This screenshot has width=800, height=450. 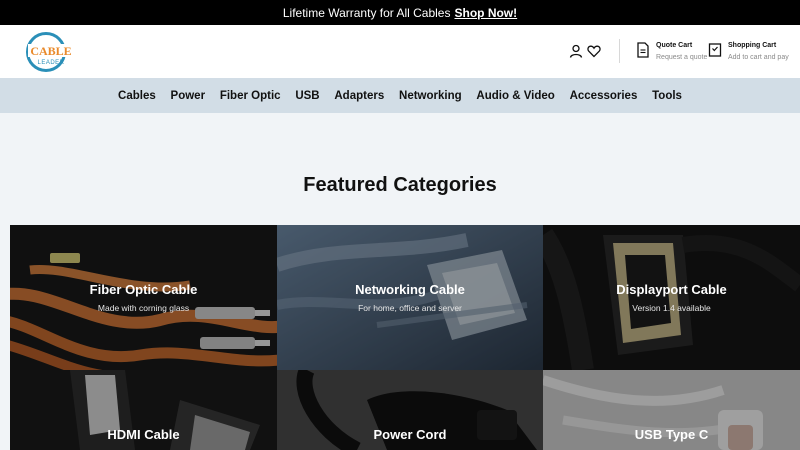 What do you see at coordinates (143, 289) in the screenshot?
I see `fiber-optic-title: Fiber Optic Cable` at bounding box center [143, 289].